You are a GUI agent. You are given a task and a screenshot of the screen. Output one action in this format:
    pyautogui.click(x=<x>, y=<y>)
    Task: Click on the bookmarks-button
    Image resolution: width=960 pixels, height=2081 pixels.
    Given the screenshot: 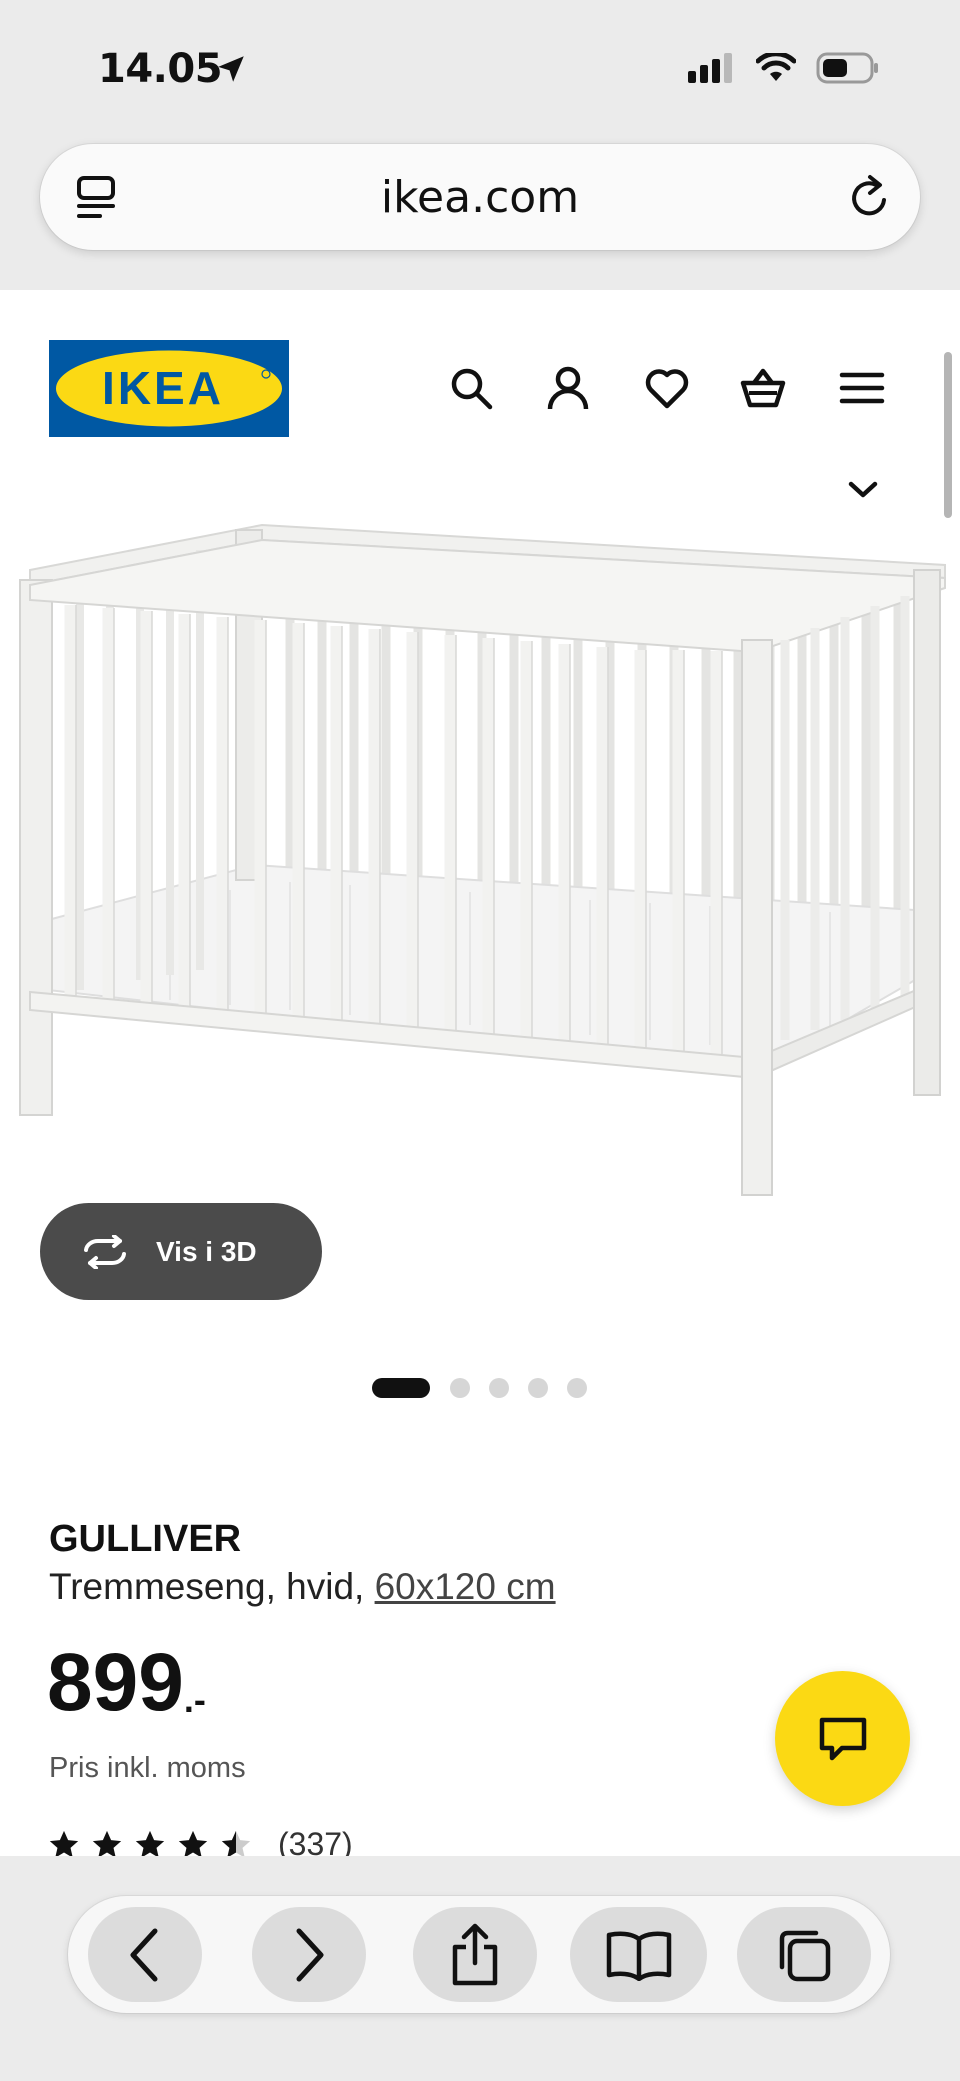 What is the action you would take?
    pyautogui.click(x=638, y=1954)
    